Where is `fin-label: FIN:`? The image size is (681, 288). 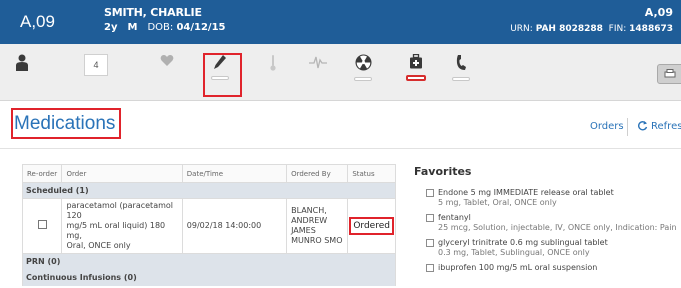
fin-label: FIN: is located at coordinates (617, 29).